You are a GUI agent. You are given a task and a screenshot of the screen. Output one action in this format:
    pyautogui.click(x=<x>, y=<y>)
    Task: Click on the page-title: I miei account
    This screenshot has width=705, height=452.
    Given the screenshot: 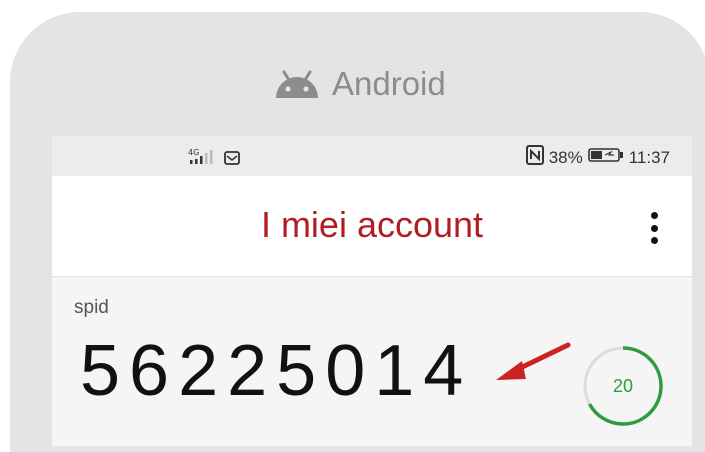 What is the action you would take?
    pyautogui.click(x=372, y=224)
    